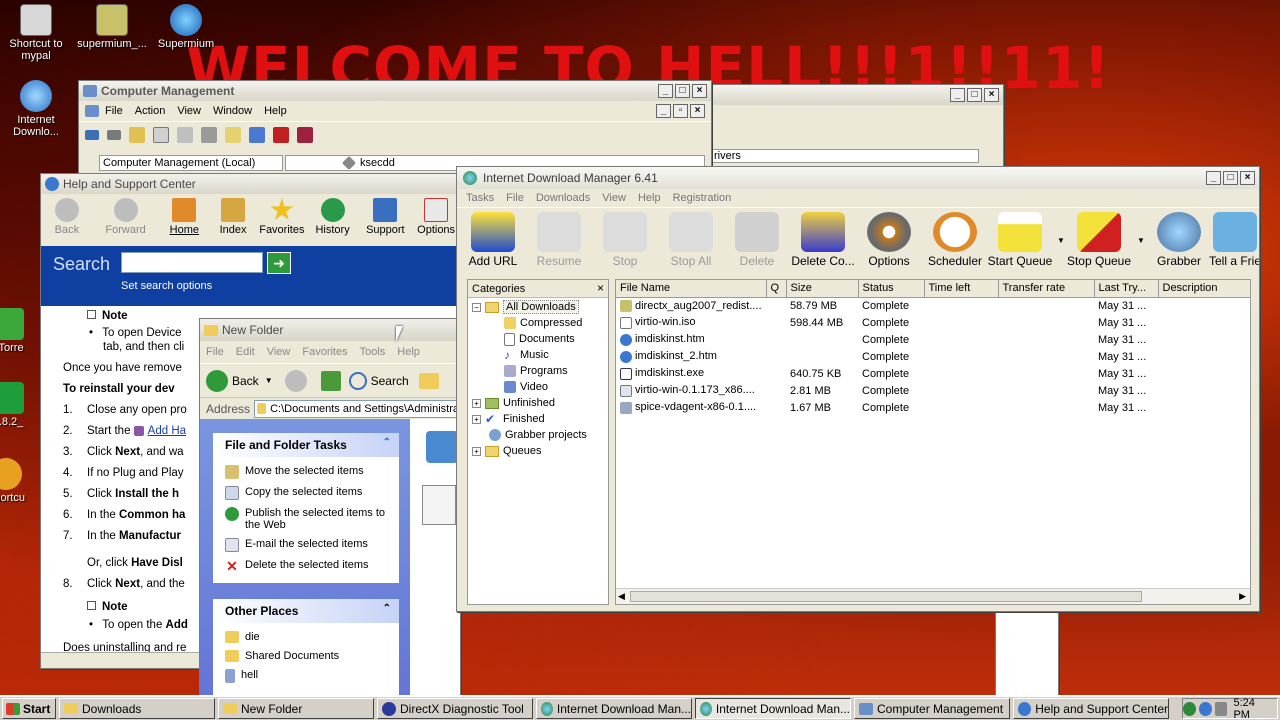 This screenshot has height=720, width=1280. I want to click on volume-tray-icon, so click(1221, 708).